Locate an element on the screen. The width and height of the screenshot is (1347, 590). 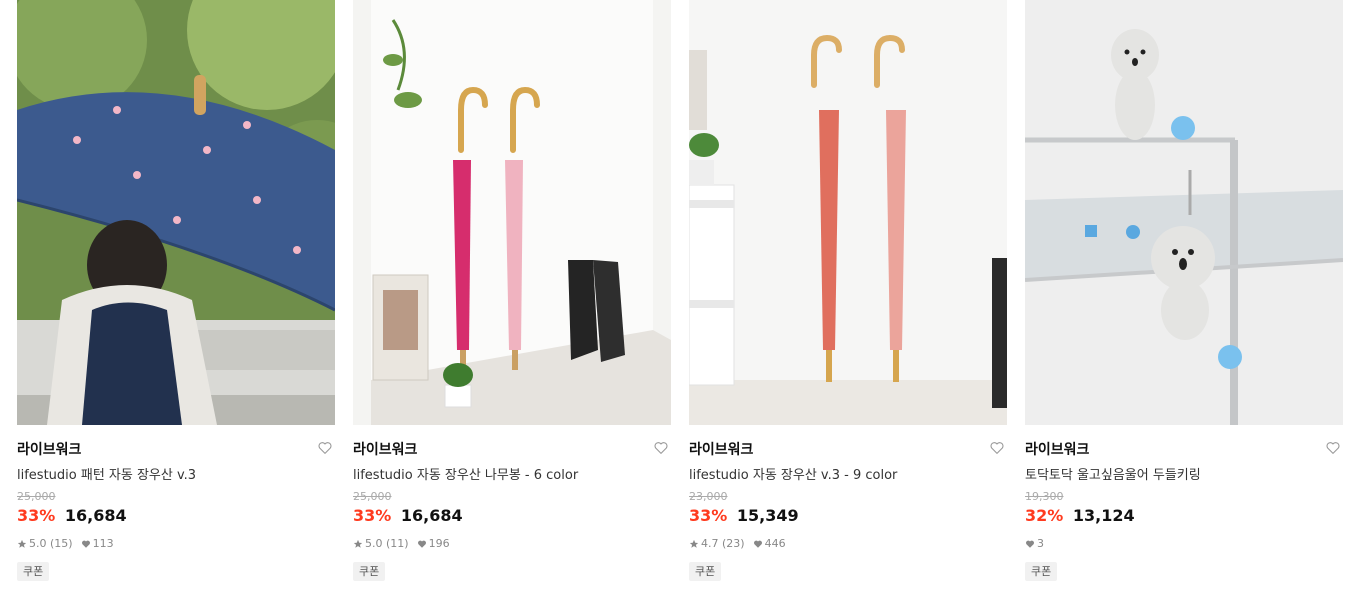
product-title: 토닥토닥 울고싶음울어 두들키링 is located at coordinates (1113, 473).